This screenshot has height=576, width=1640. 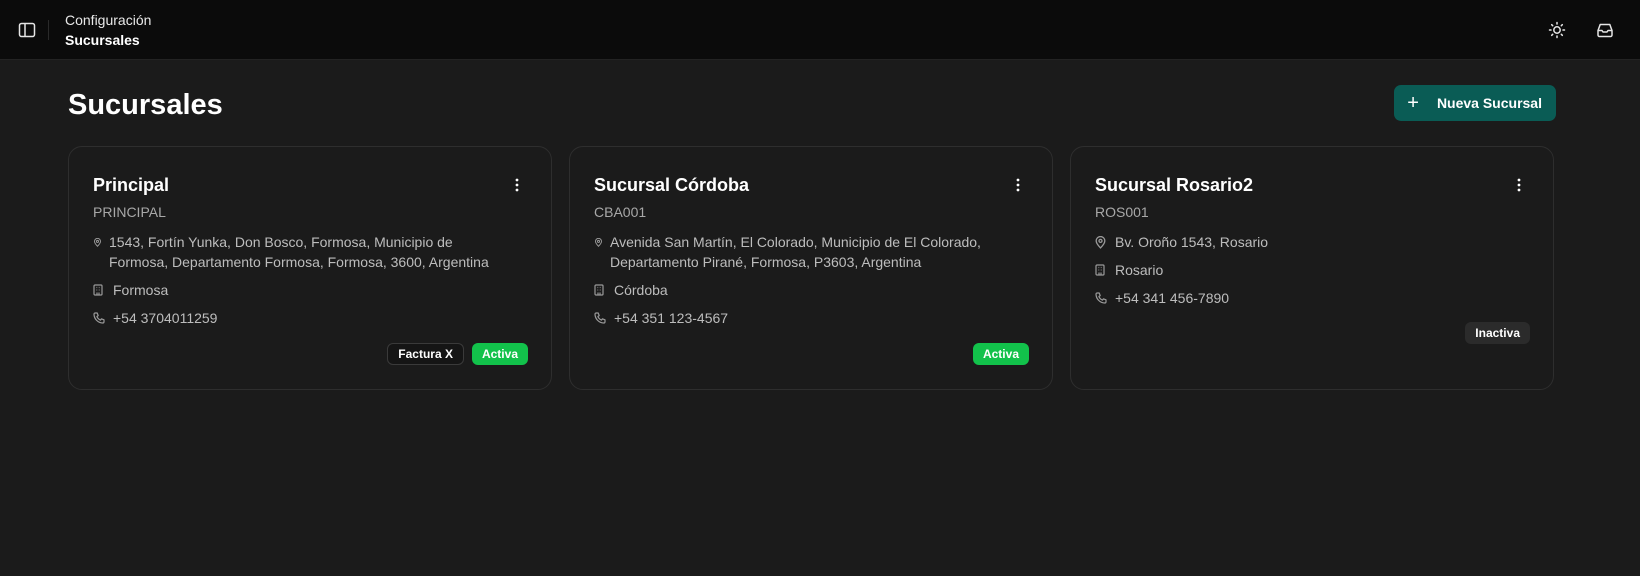 What do you see at coordinates (141, 290) in the screenshot?
I see `branch-city: Formosa` at bounding box center [141, 290].